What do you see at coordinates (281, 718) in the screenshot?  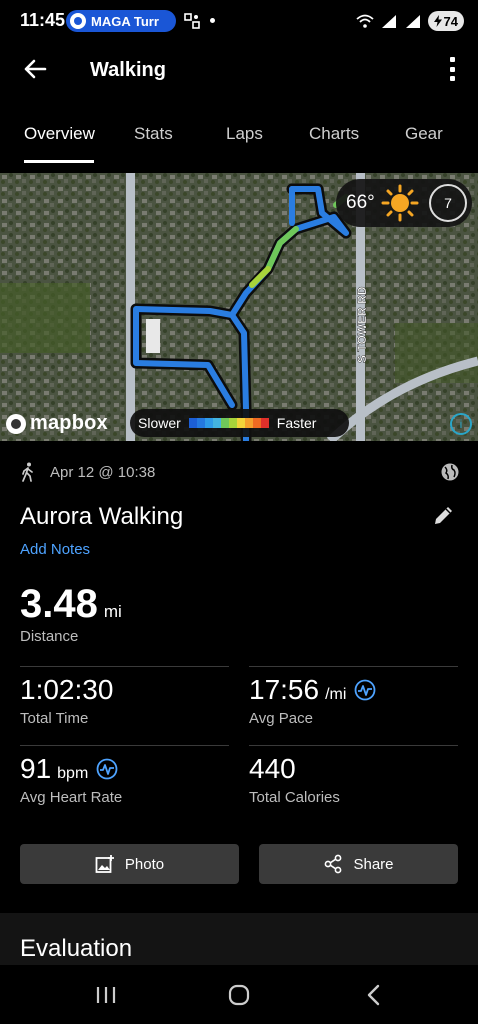 I see `avg-pace-label: Avg Pace` at bounding box center [281, 718].